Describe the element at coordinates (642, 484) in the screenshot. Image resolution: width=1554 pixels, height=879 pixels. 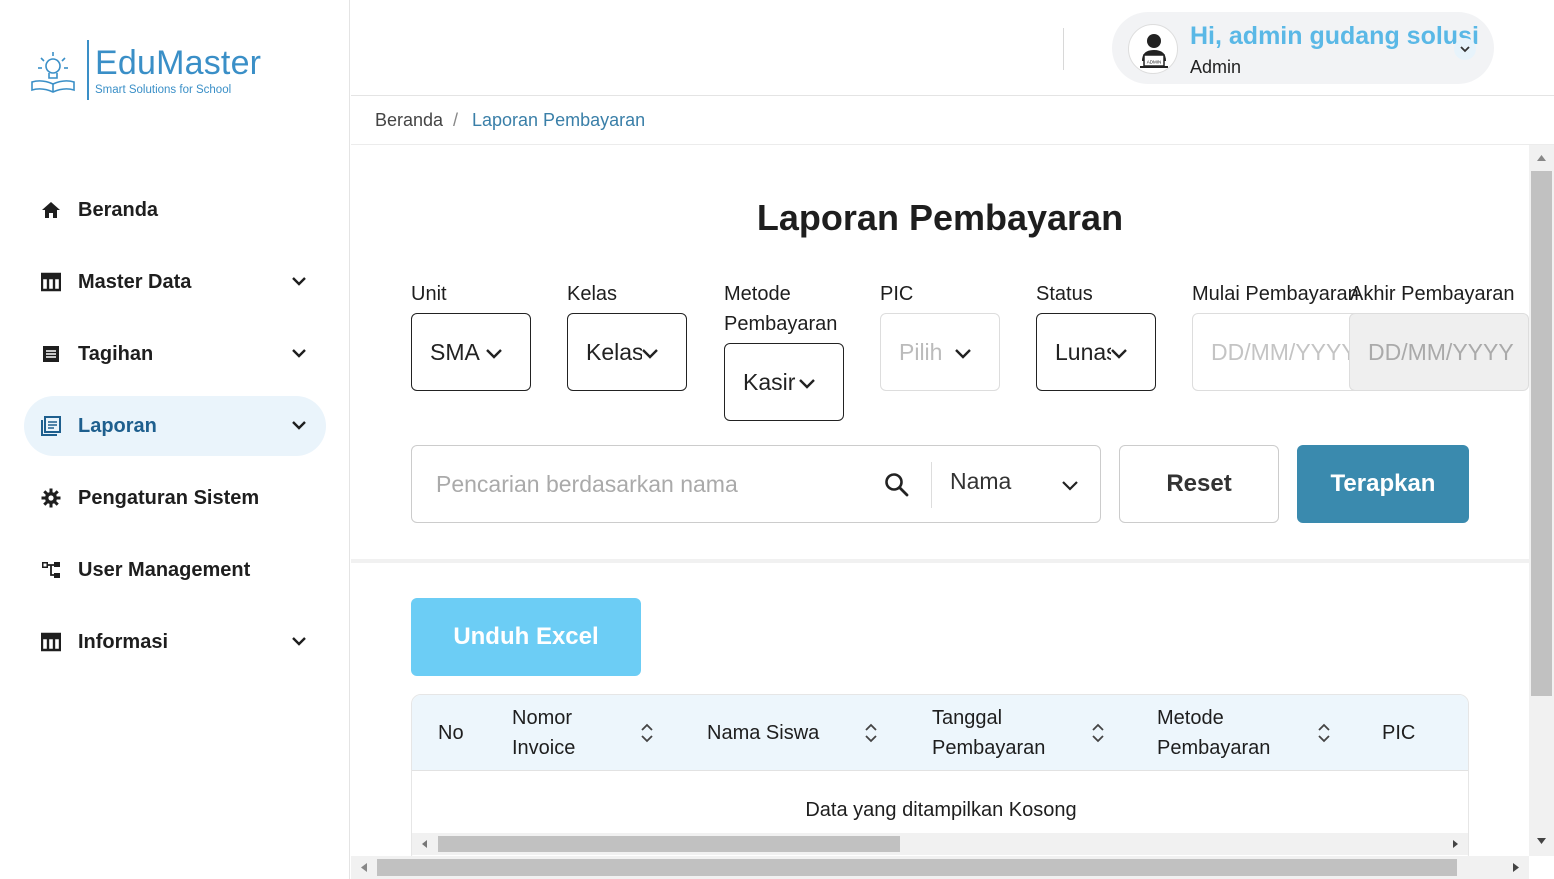
I see `search-input` at that location.